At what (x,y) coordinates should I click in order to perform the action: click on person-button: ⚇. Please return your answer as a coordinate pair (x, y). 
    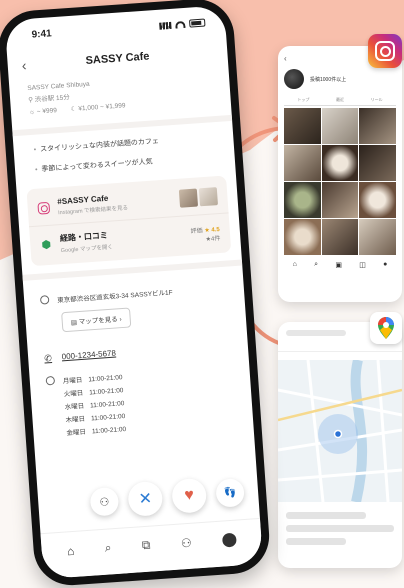
    Looking at the image, I should click on (104, 501).